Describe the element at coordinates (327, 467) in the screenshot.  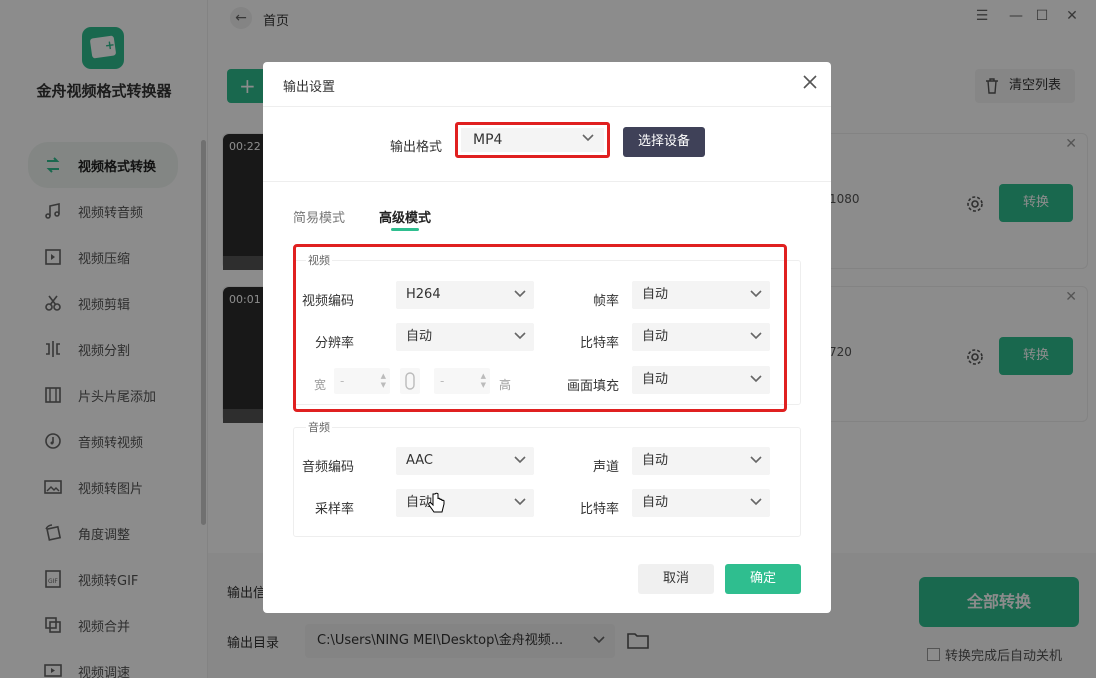
I see `audio-codec-label: 音频编码` at that location.